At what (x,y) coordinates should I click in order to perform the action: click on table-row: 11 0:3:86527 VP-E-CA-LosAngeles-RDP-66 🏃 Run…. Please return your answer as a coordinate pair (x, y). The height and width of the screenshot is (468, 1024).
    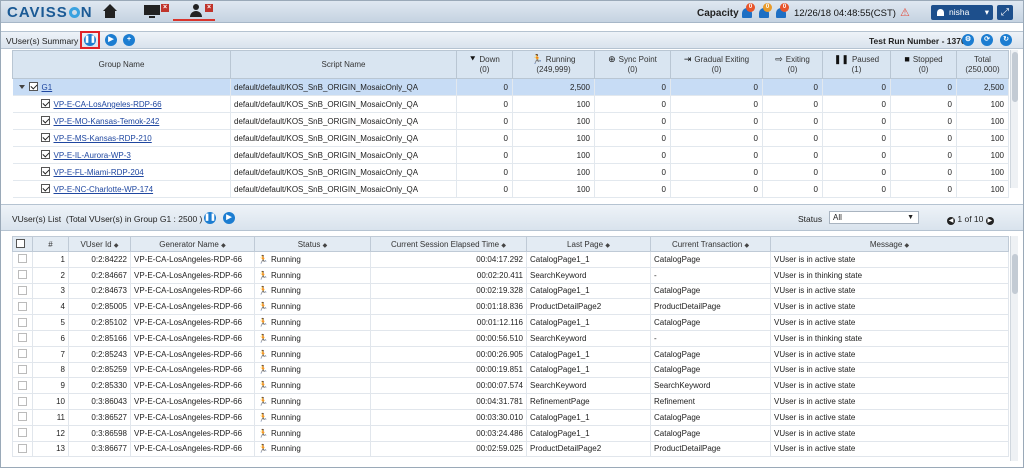
    Looking at the image, I should click on (510, 417).